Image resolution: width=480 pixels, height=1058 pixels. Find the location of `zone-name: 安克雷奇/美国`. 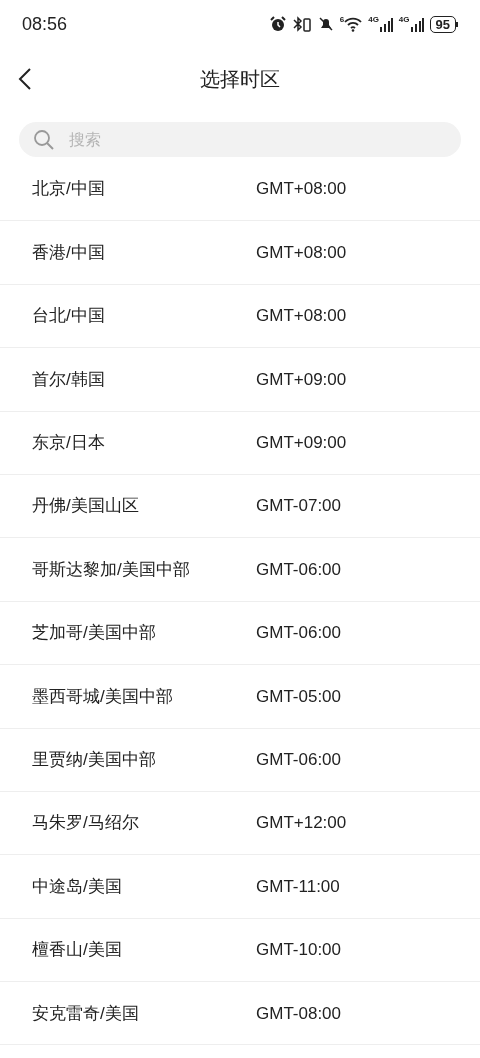

zone-name: 安克雷奇/美国 is located at coordinates (86, 1013).